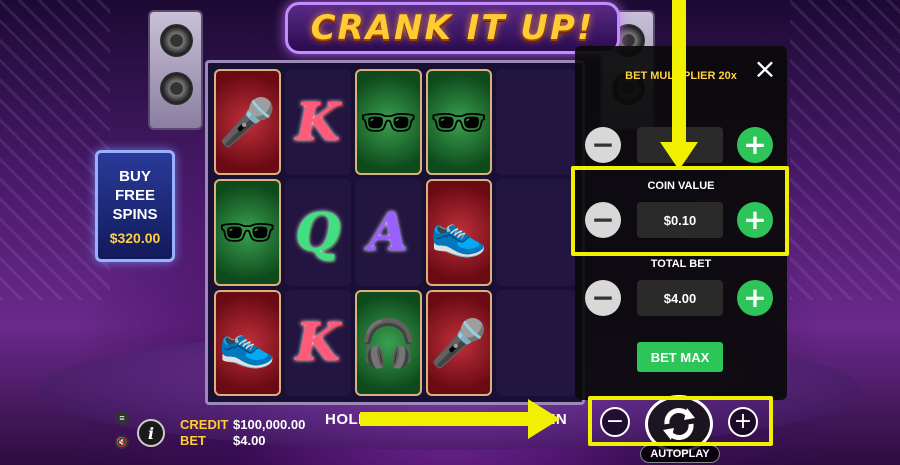 The width and height of the screenshot is (900, 465). I want to click on buy-free-spins-label-3: SPINS, so click(135, 214).